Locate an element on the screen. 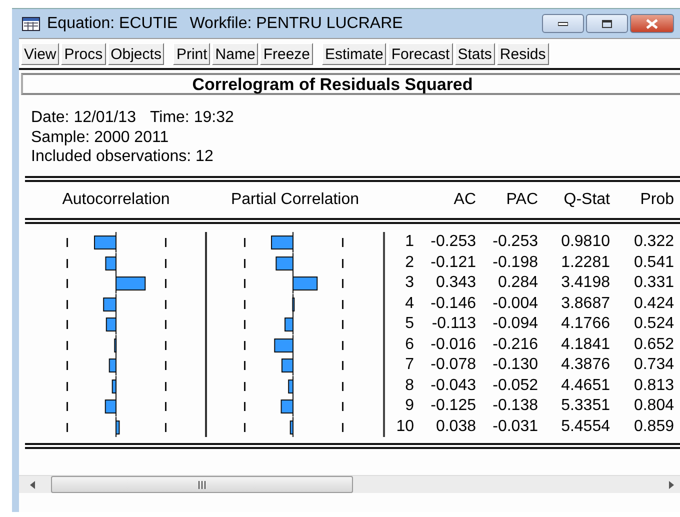  toolbar-button: Procs is located at coordinates (83, 54).